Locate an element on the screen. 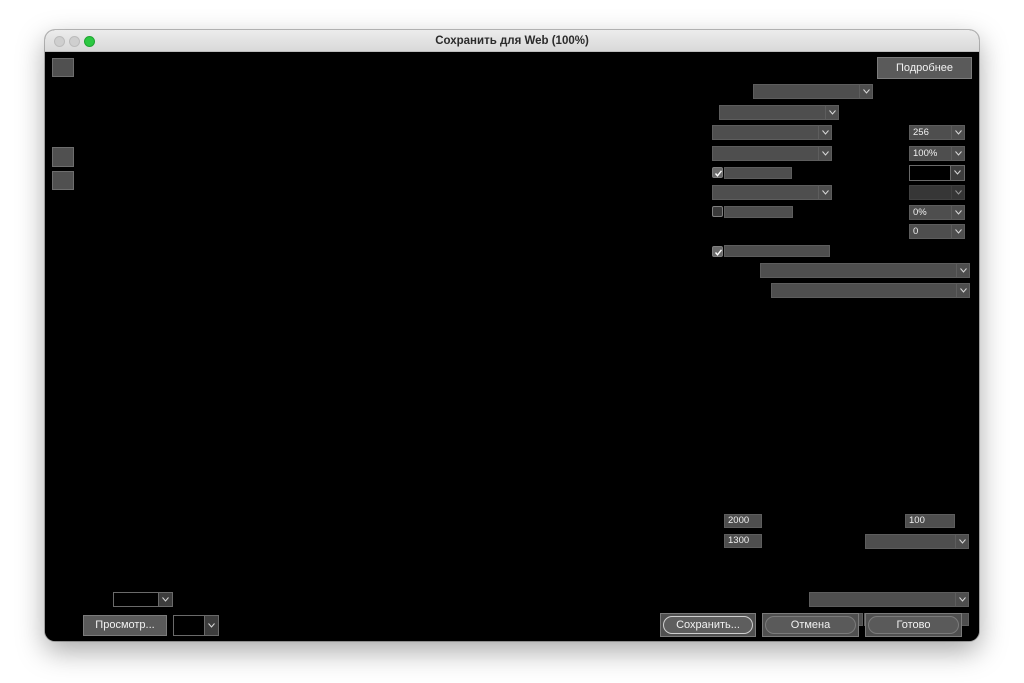 The image size is (1024, 683). interlaced-checkbox is located at coordinates (717, 211).